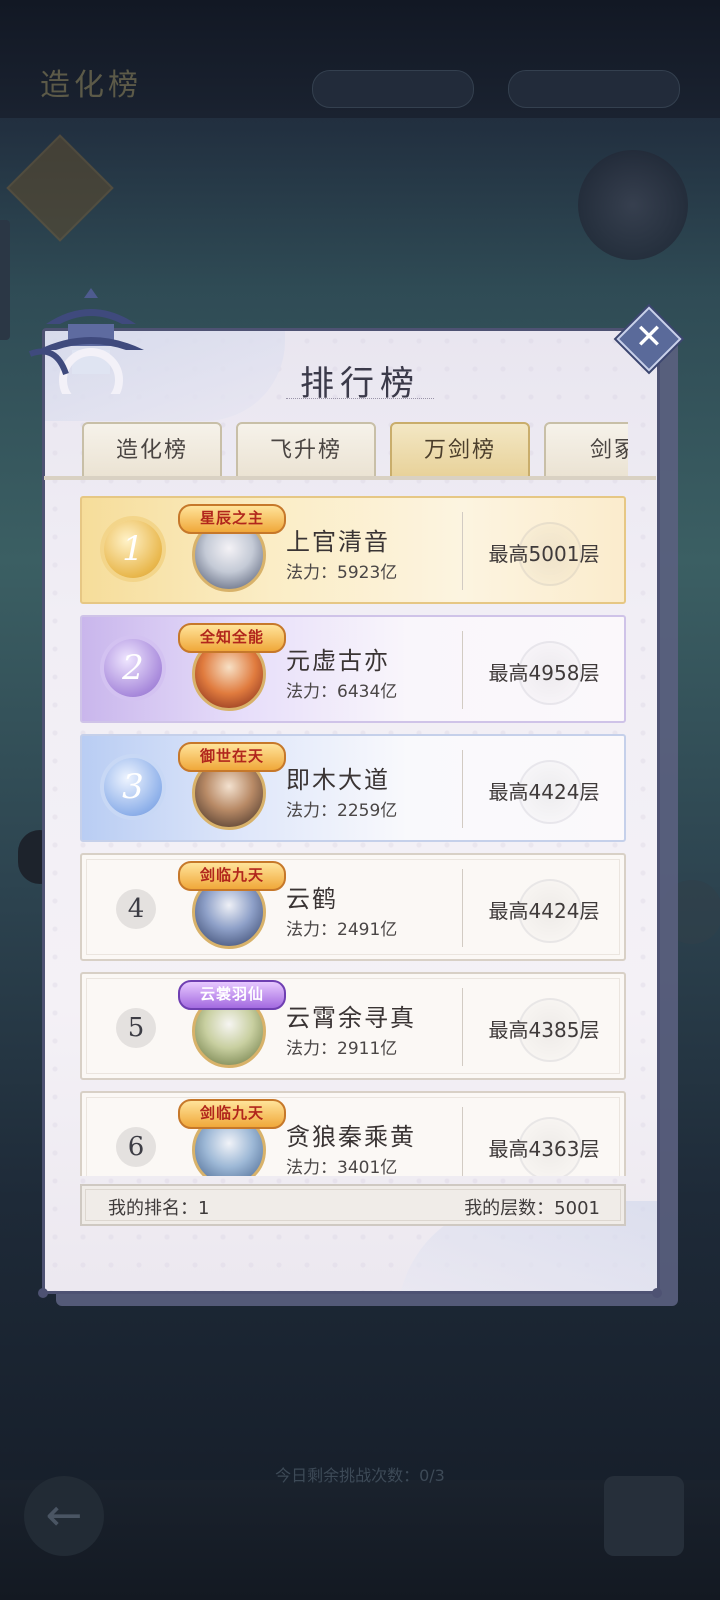  What do you see at coordinates (338, 661) in the screenshot?
I see `player-name: 元虚古亦` at bounding box center [338, 661].